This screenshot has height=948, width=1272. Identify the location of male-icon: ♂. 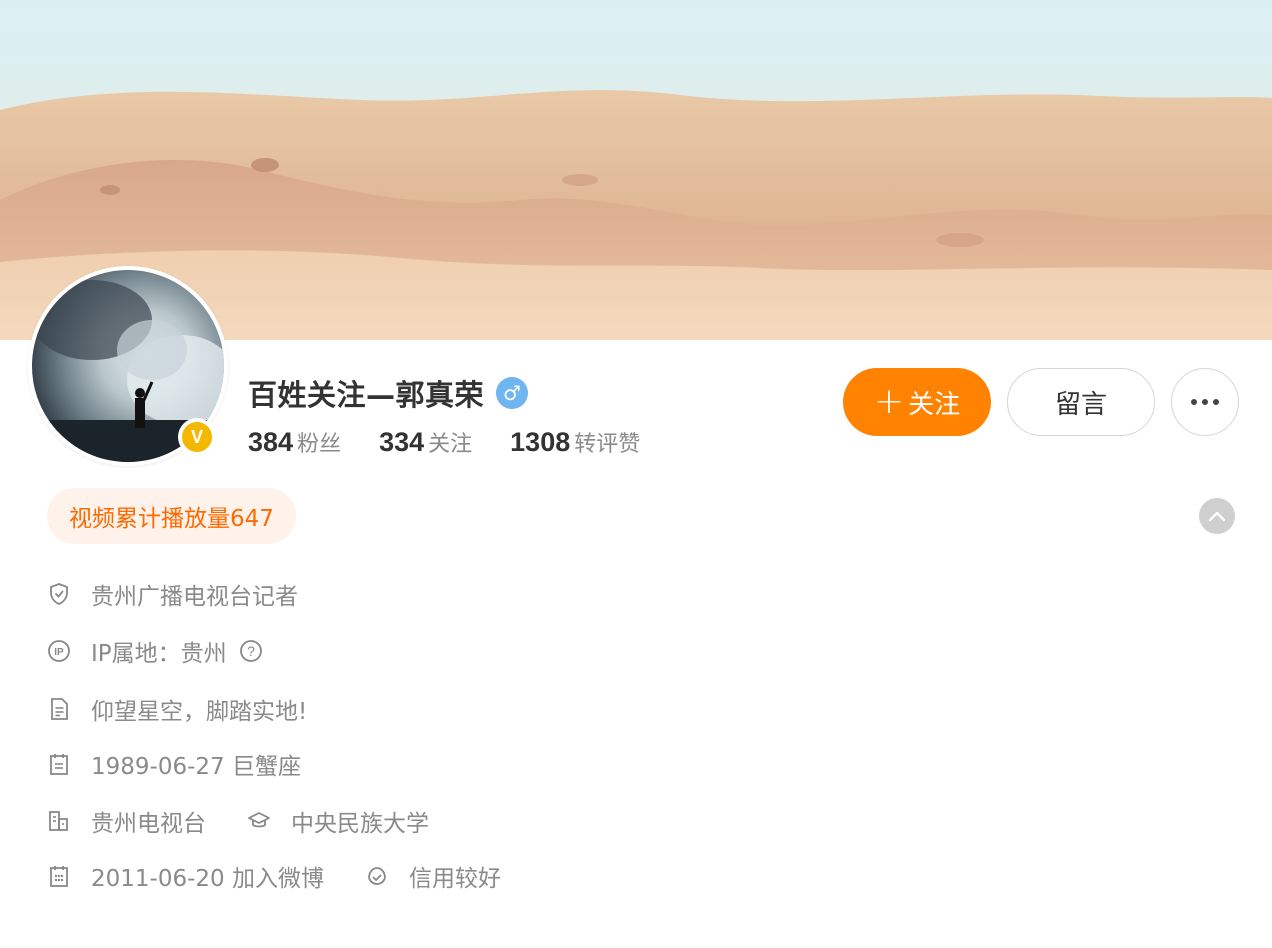
(512, 393).